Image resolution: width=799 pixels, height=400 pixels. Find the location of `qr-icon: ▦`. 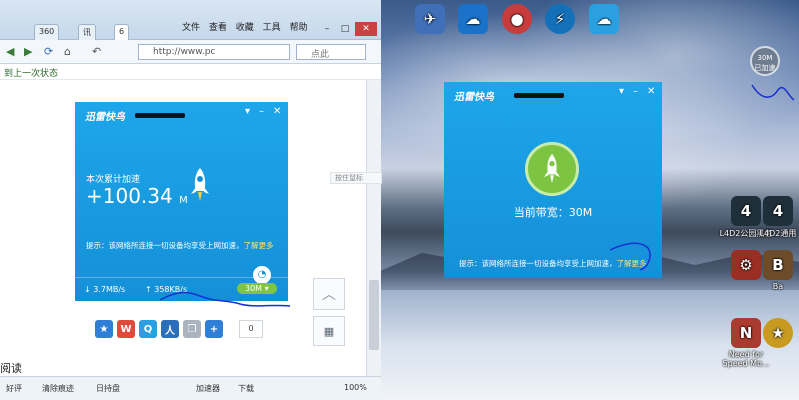

qr-icon: ▦ is located at coordinates (329, 331).